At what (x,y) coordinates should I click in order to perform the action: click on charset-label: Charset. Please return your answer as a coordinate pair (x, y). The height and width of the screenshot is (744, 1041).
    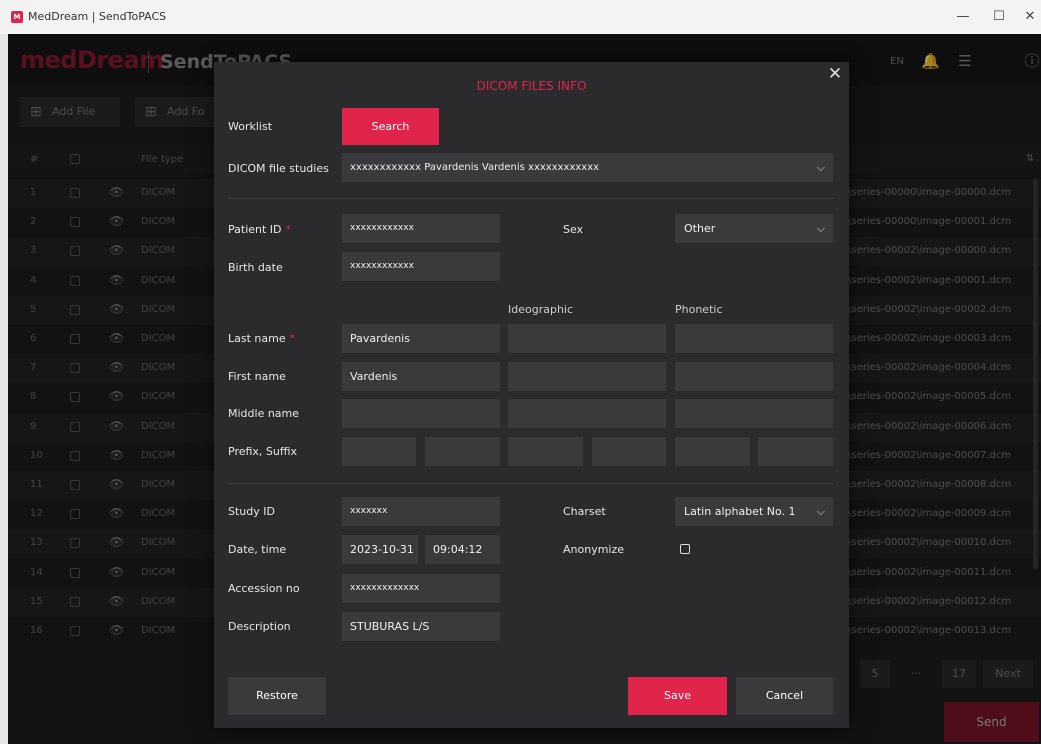
    Looking at the image, I should click on (584, 511).